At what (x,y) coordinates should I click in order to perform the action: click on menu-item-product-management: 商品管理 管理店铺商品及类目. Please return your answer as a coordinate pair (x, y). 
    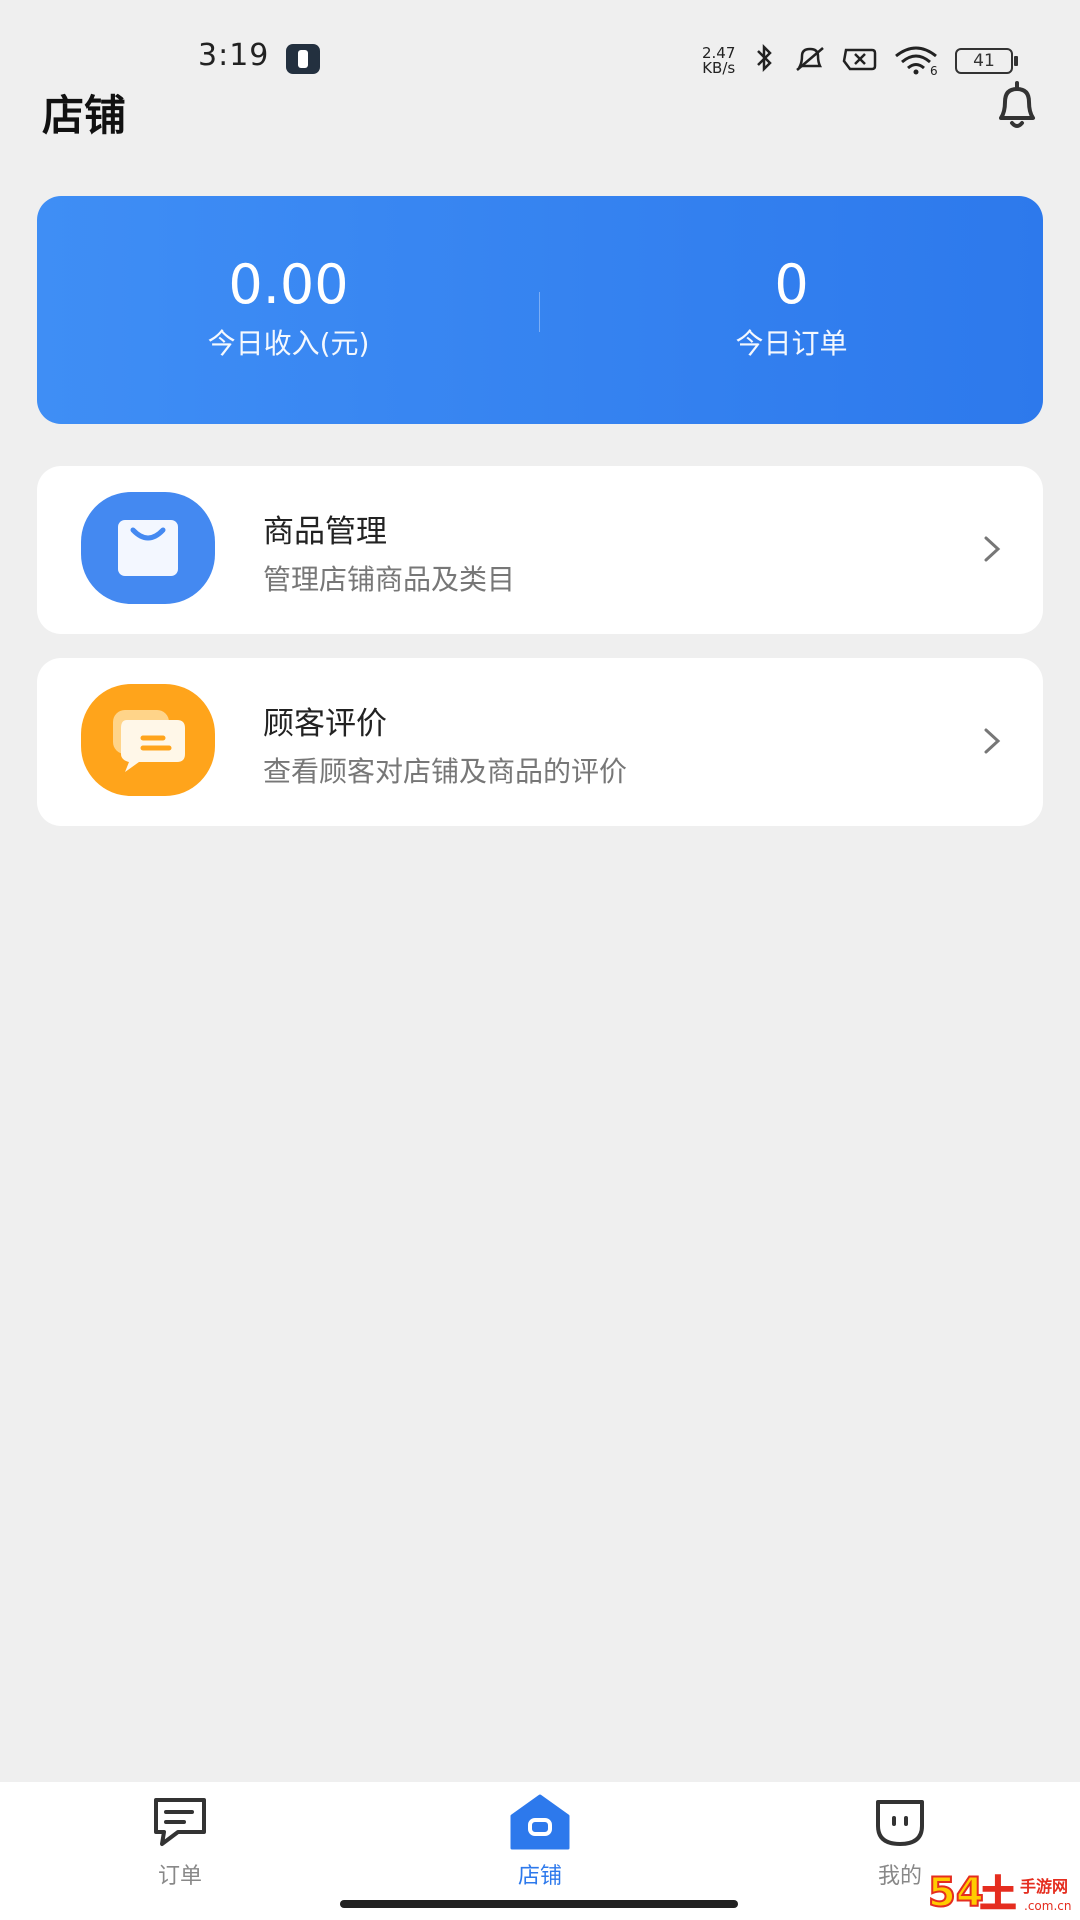
    Looking at the image, I should click on (540, 550).